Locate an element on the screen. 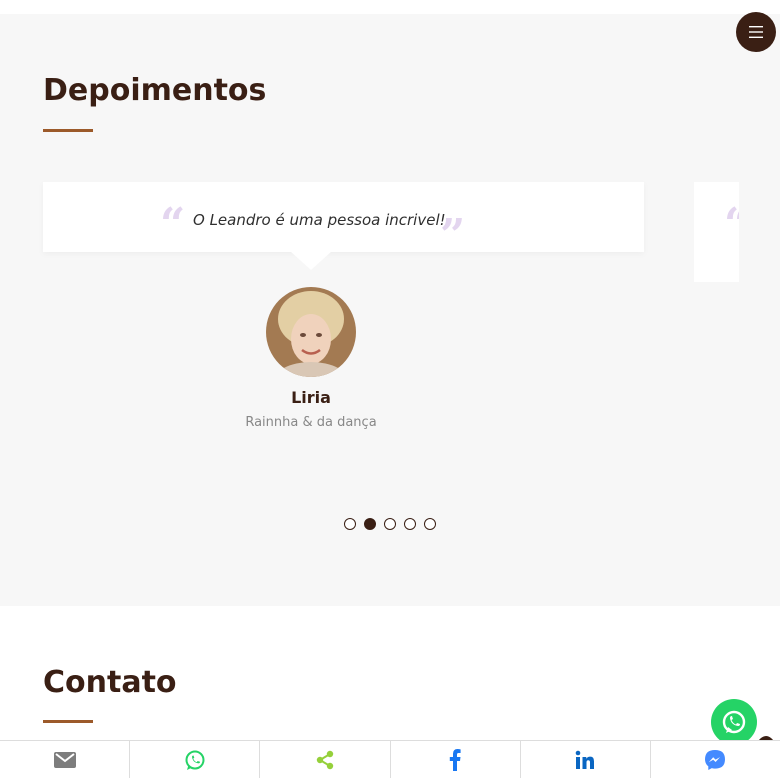  testimonial-quote: O Leandro é uma pessoa incrivel! is located at coordinates (319, 220).